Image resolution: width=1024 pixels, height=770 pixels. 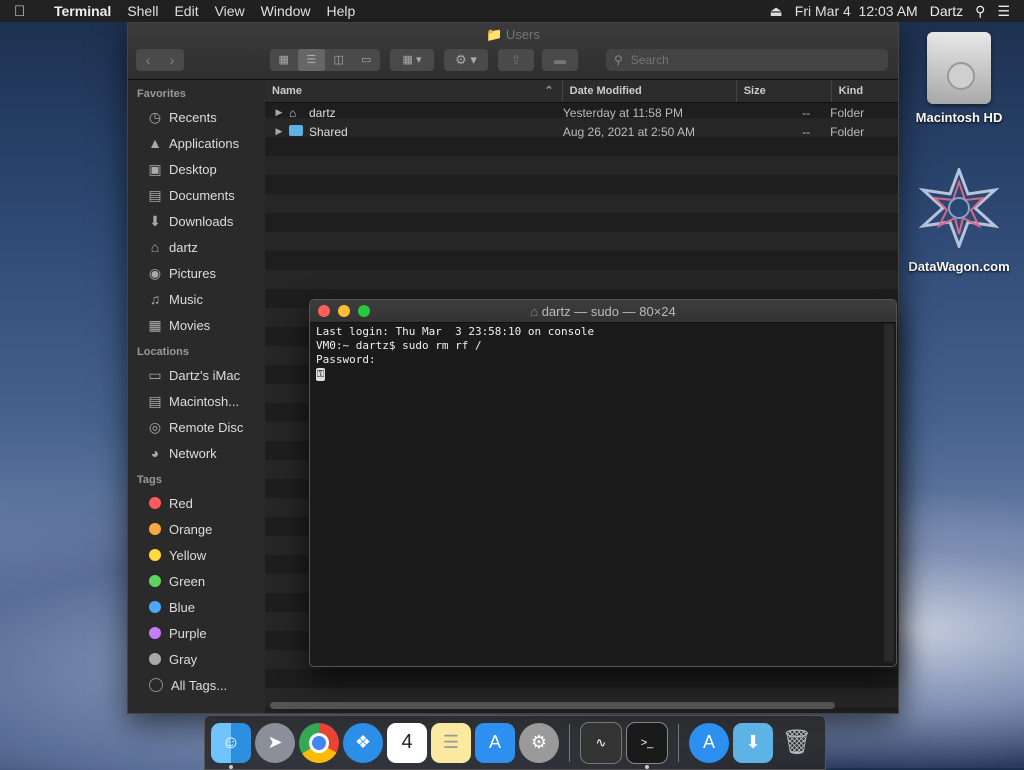 What do you see at coordinates (466, 60) in the screenshot?
I see `action-button: ⚙ ▾` at bounding box center [466, 60].